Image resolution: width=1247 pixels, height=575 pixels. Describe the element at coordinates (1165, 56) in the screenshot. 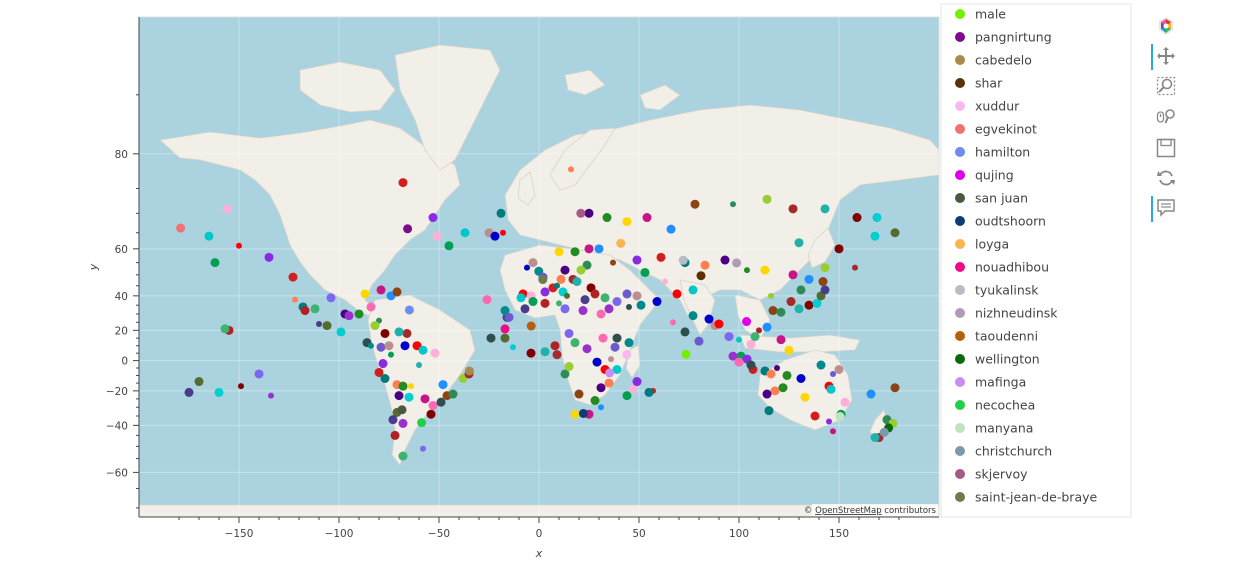

I see `pan-tool` at that location.